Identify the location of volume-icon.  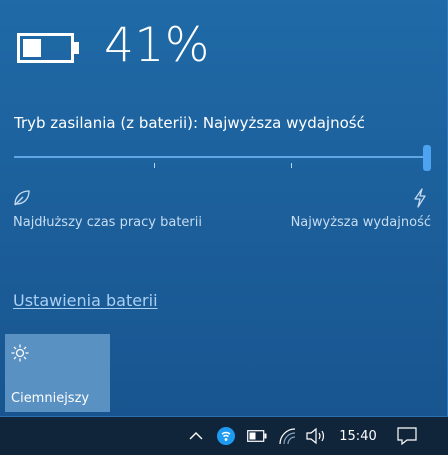
(315, 436).